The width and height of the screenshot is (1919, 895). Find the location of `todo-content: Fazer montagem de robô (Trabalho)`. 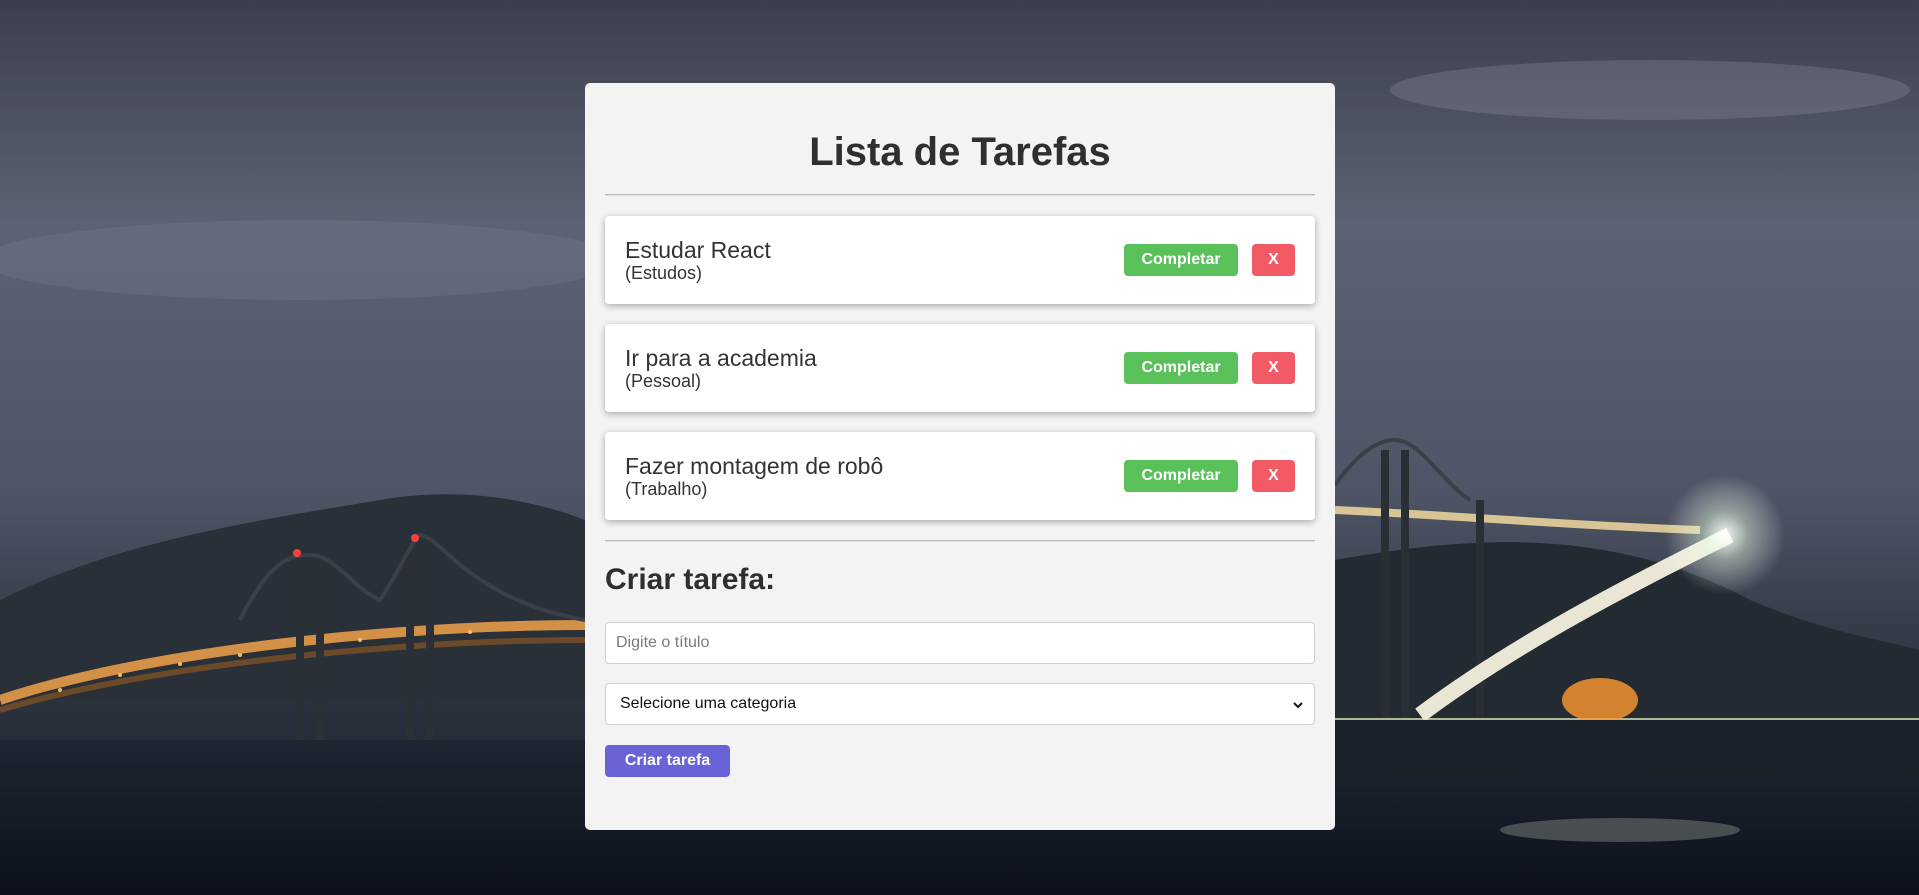

todo-content: Fazer montagem de robô (Trabalho) is located at coordinates (754, 476).